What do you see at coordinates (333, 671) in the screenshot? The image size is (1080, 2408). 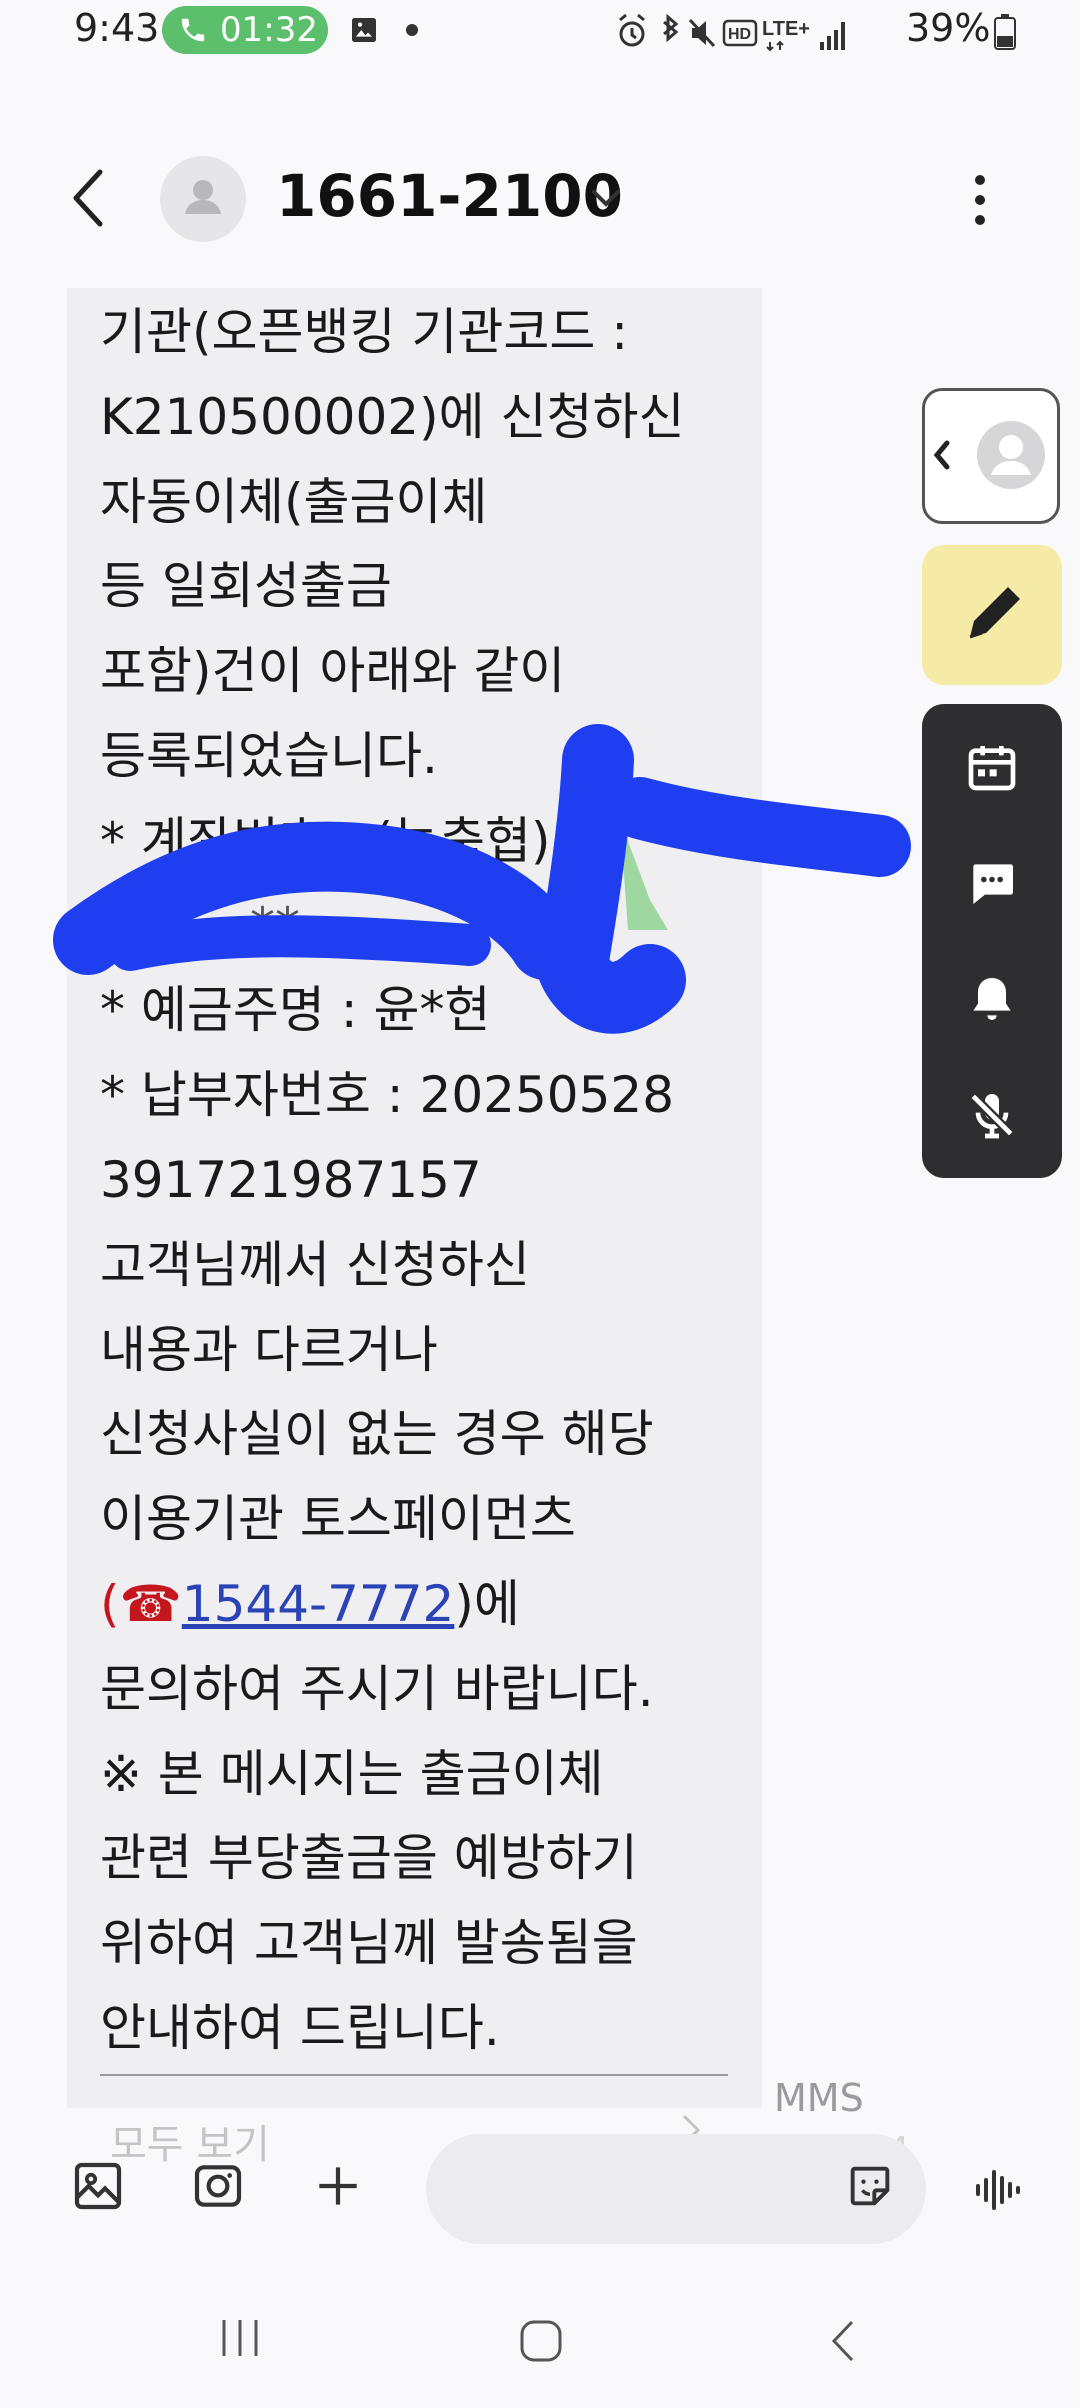 I see `message-line: 포함)건이 아래와 같이` at bounding box center [333, 671].